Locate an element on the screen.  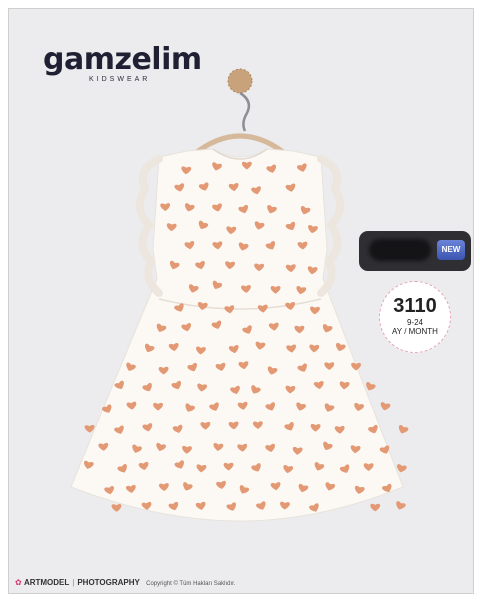
product-badge: NEW is located at coordinates (415, 251).